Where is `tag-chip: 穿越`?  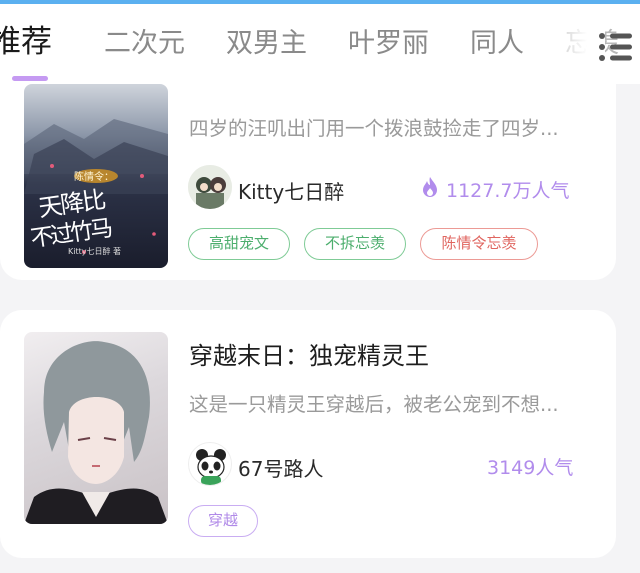 tag-chip: 穿越 is located at coordinates (223, 521).